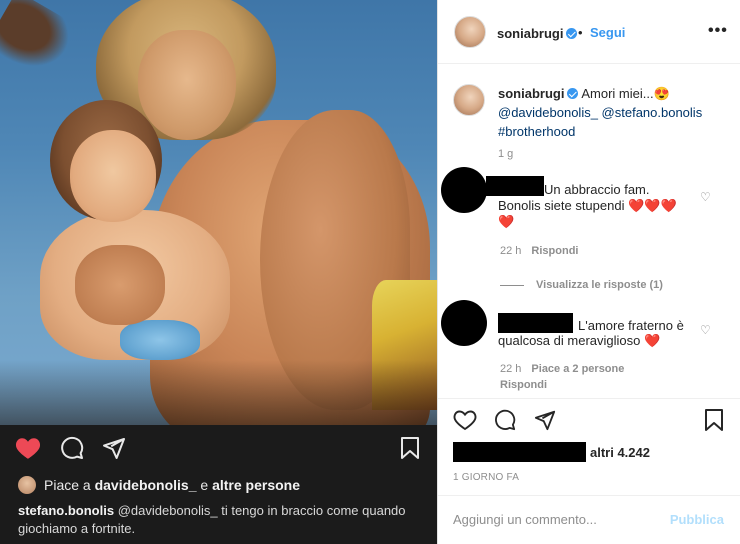 This screenshot has height=544, width=740. Describe the element at coordinates (113, 176) in the screenshot. I see `photo-baby-face` at that location.